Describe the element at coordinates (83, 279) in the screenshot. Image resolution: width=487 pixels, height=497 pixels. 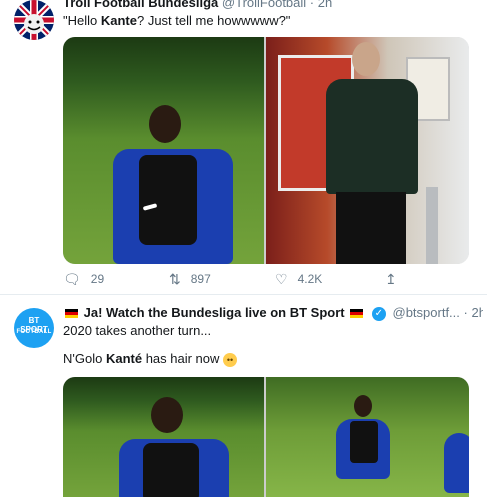
I see `reply-button: 🗨 29` at that location.